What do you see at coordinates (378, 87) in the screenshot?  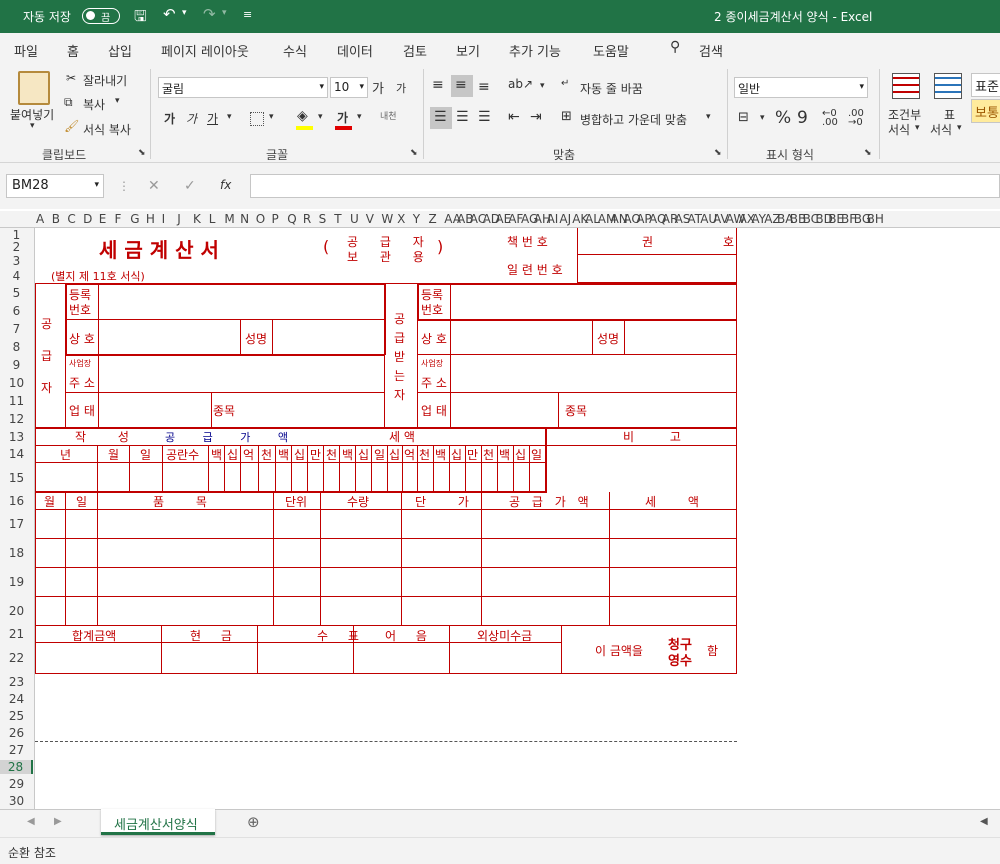 I see `grow-font-button: 가` at bounding box center [378, 87].